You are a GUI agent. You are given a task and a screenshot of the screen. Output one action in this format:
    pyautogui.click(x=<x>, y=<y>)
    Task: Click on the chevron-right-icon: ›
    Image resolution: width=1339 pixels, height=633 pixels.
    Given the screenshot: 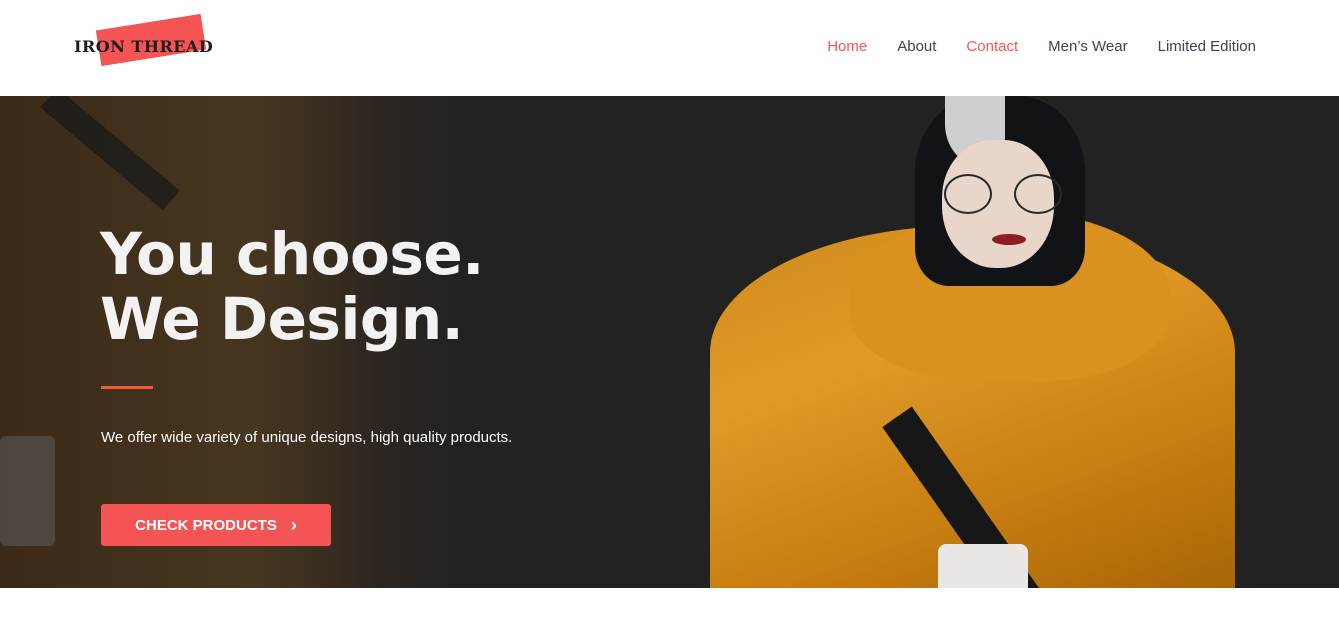 What is the action you would take?
    pyautogui.click(x=293, y=525)
    